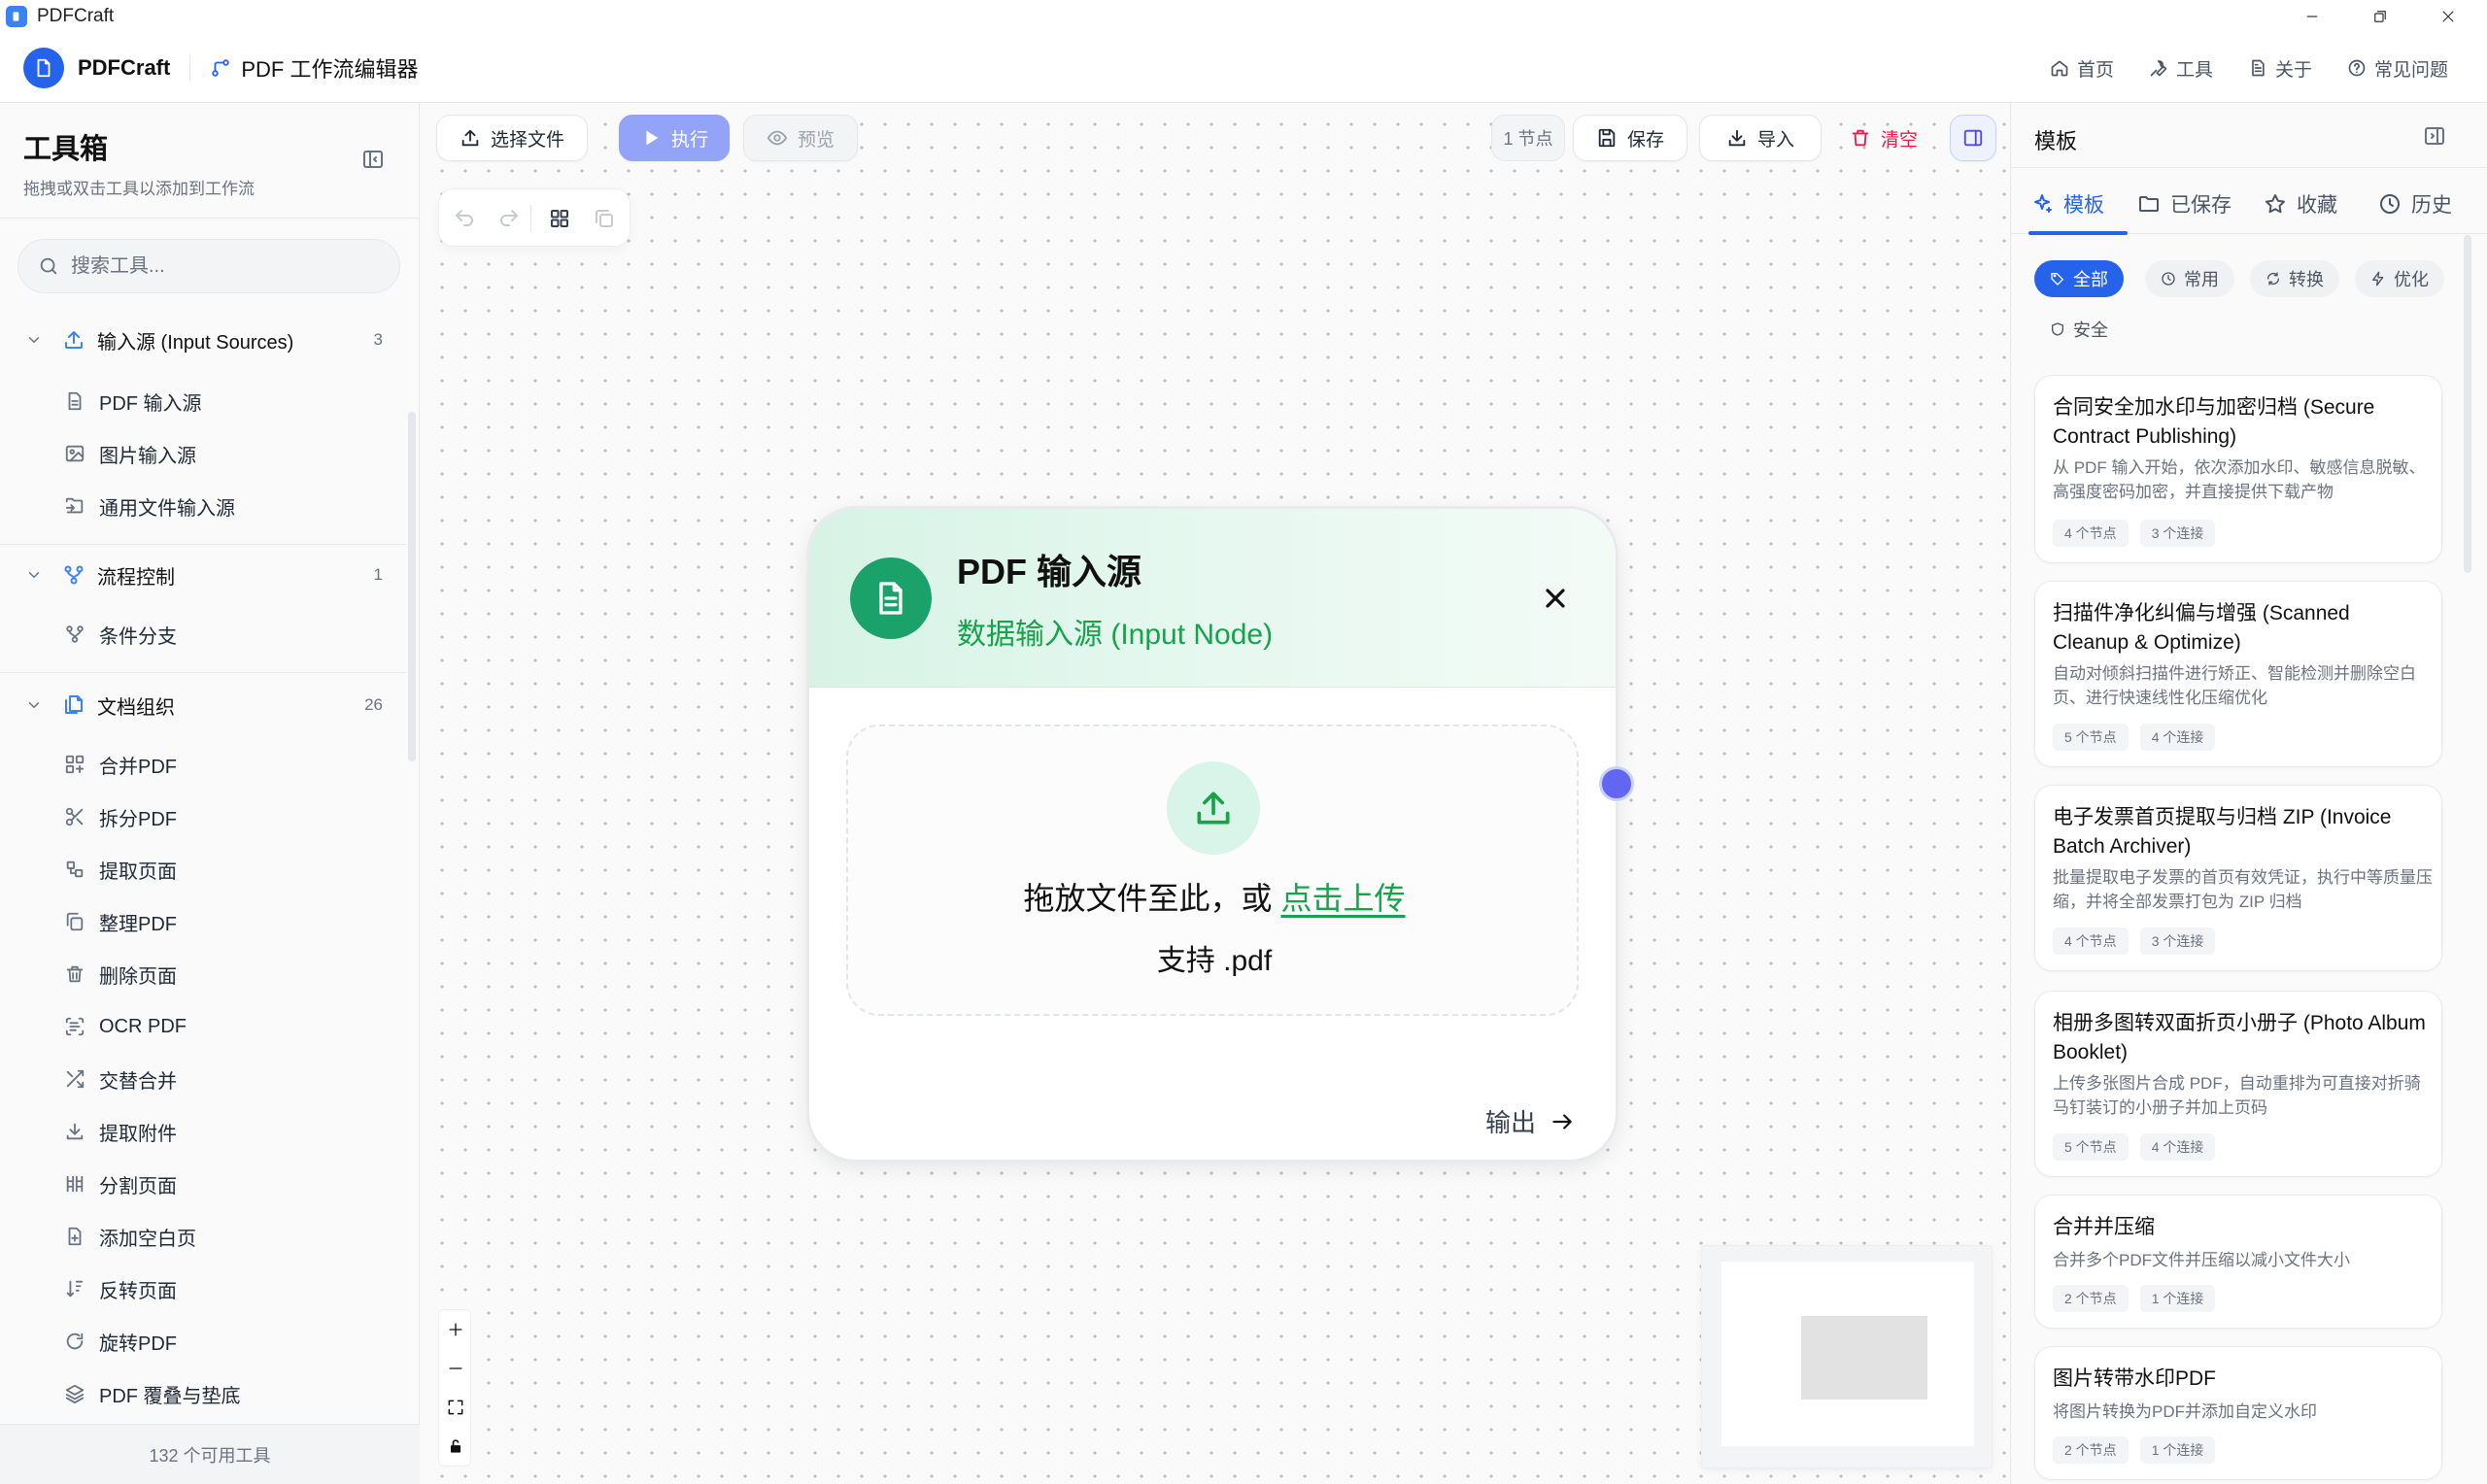 This screenshot has width=2487, height=1484. What do you see at coordinates (203, 1131) in the screenshot?
I see `tool-extract-attachments: 提取附件` at bounding box center [203, 1131].